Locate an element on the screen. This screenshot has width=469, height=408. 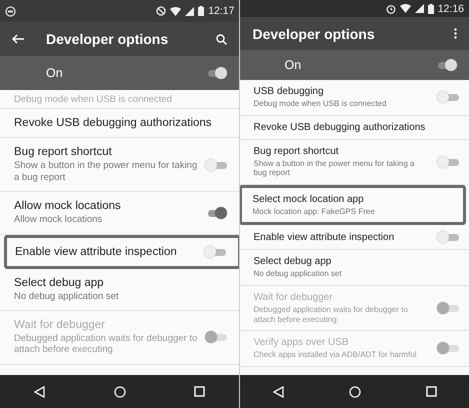
do-not-disturb-icon is located at coordinates (161, 11).